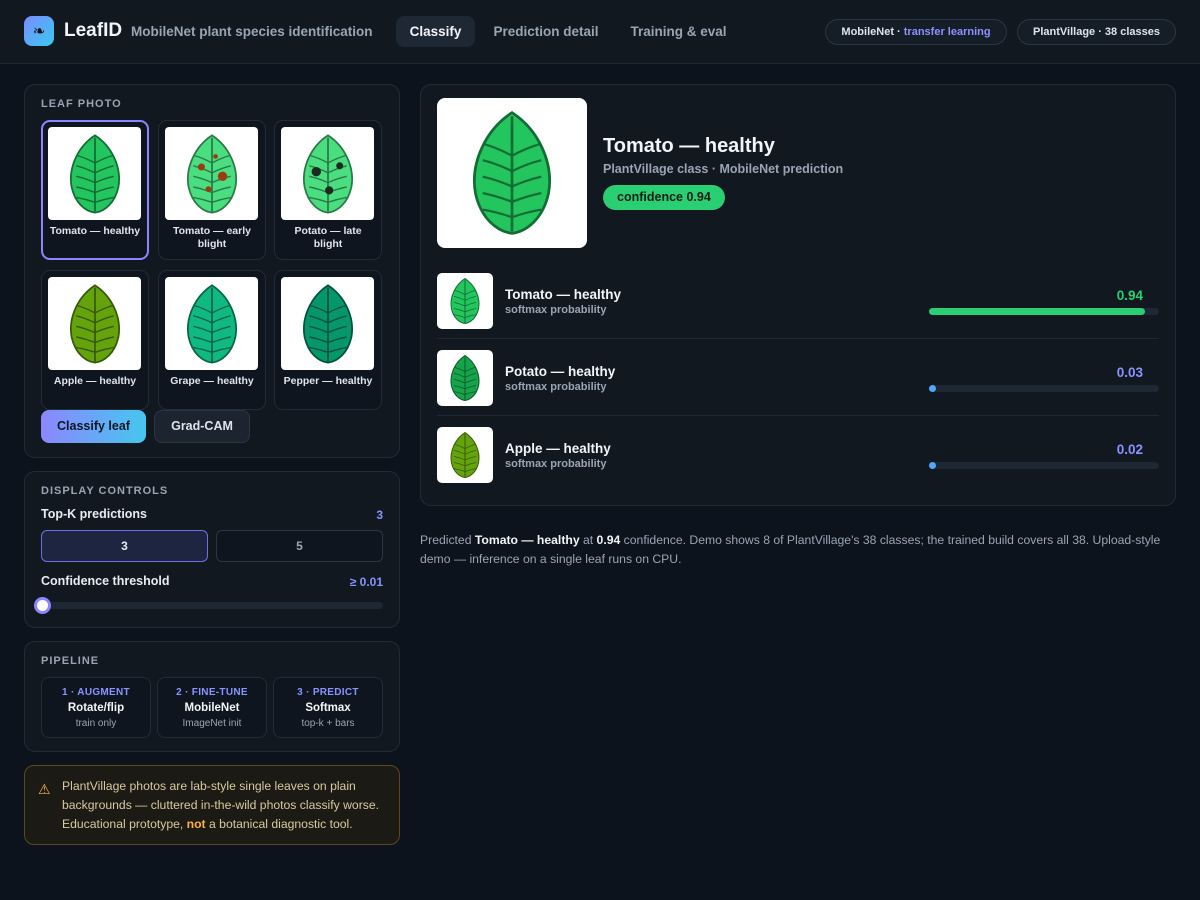 The width and height of the screenshot is (1200, 900). What do you see at coordinates (105, 491) in the screenshot?
I see `display-controls-title: DISPLAY CONTROLS` at bounding box center [105, 491].